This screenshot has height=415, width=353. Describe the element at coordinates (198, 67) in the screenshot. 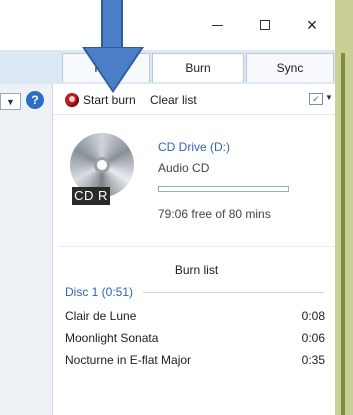

I see `tab-burn: Burn` at that location.